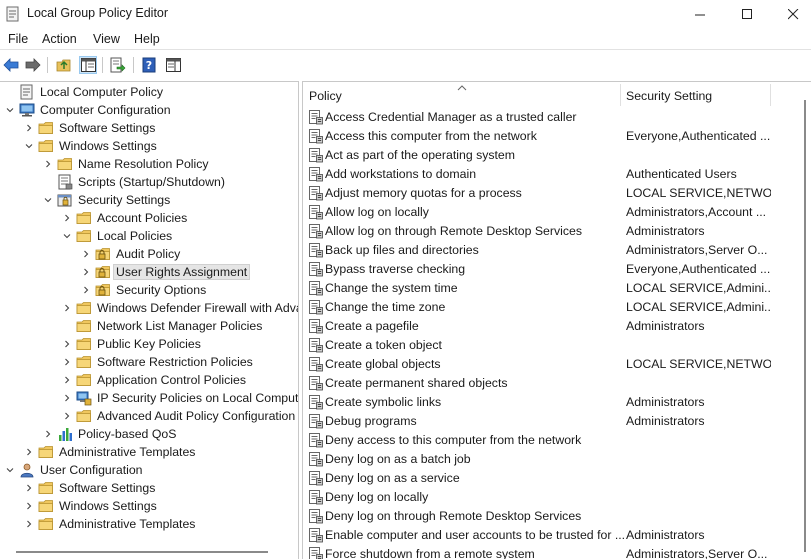 This screenshot has height=559, width=811. Describe the element at coordinates (142, 218) in the screenshot. I see `tree-node-label: Account Policies` at that location.